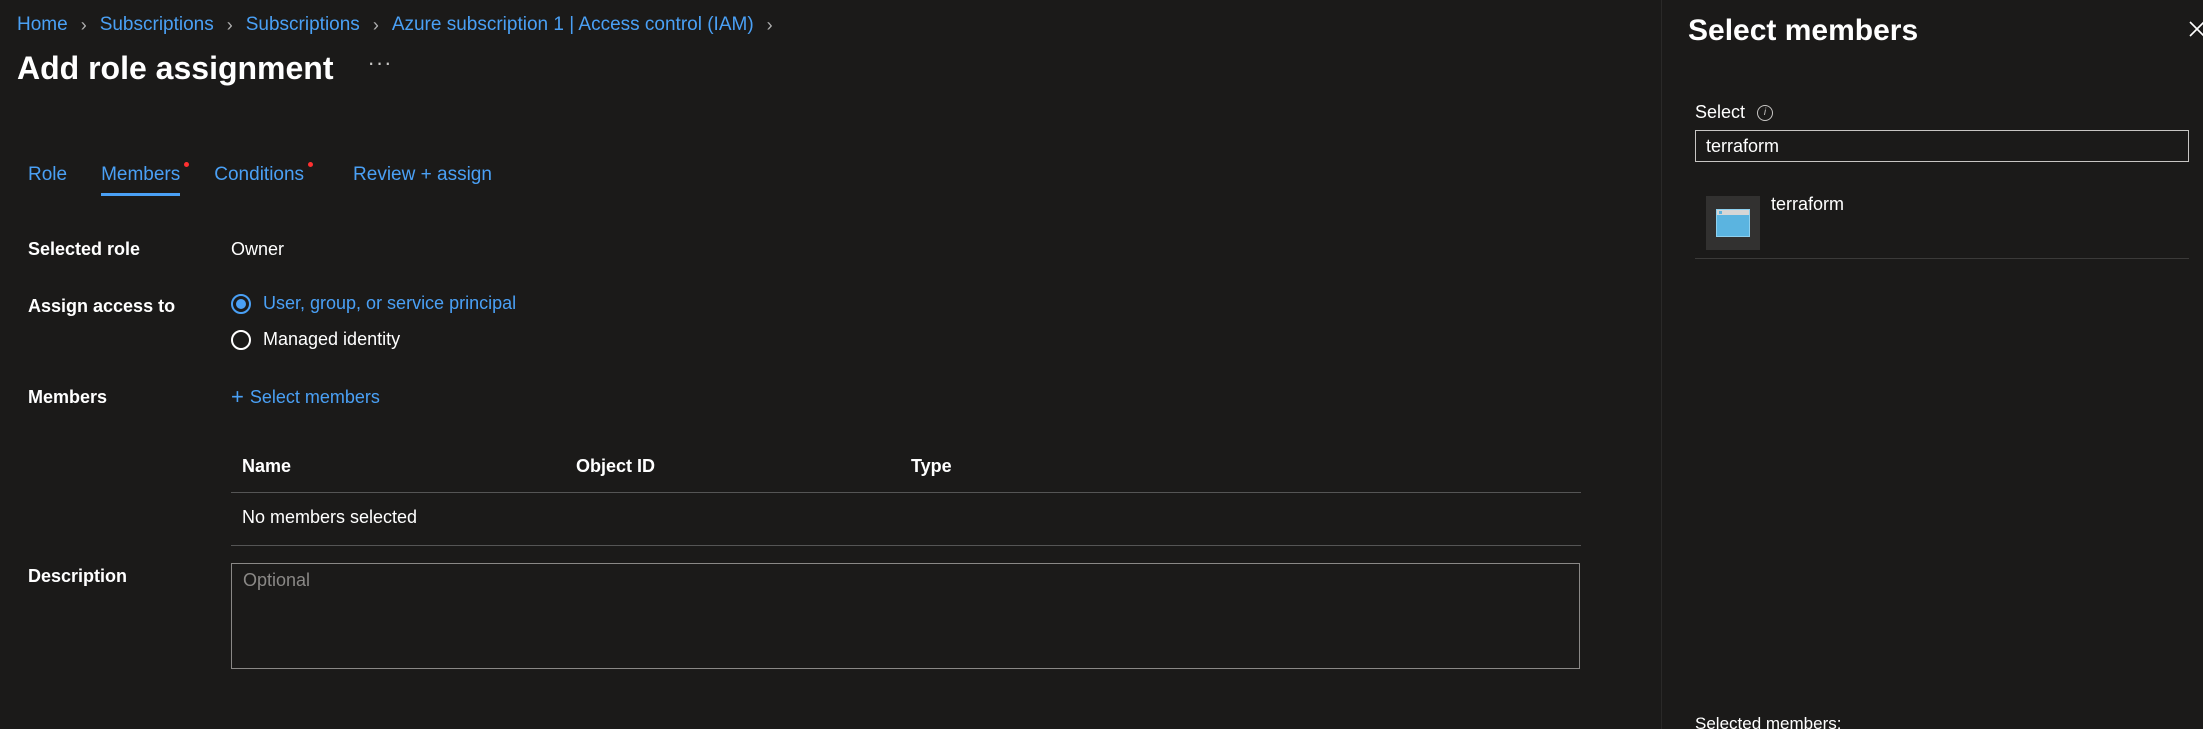  I want to click on radio-managed-identity-label: Managed identity, so click(332, 339).